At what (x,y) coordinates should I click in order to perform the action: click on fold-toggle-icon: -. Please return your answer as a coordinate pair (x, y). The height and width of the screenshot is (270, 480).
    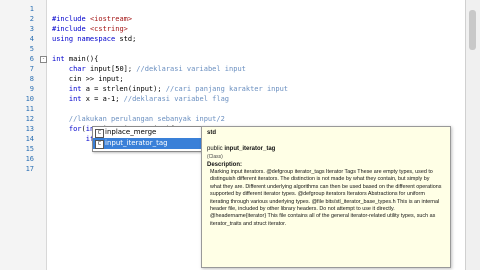
    Looking at the image, I should click on (43, 59).